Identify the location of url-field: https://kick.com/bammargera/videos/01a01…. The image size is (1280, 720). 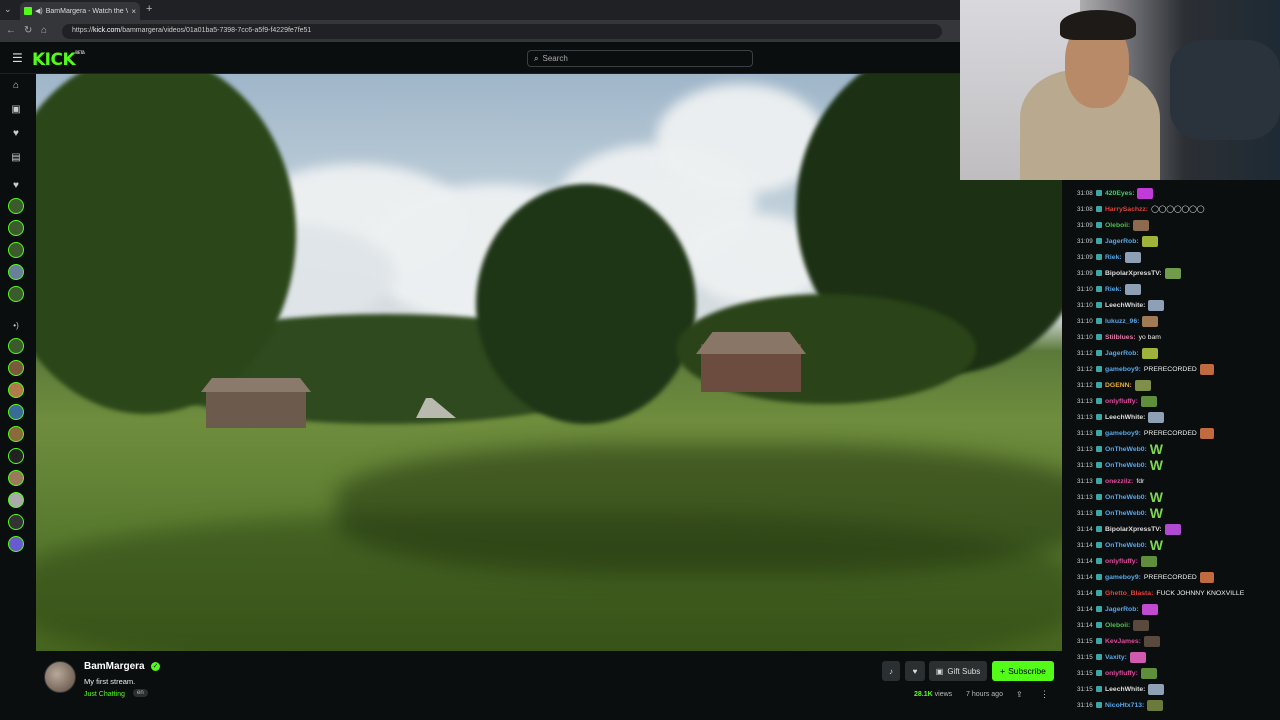
(502, 31).